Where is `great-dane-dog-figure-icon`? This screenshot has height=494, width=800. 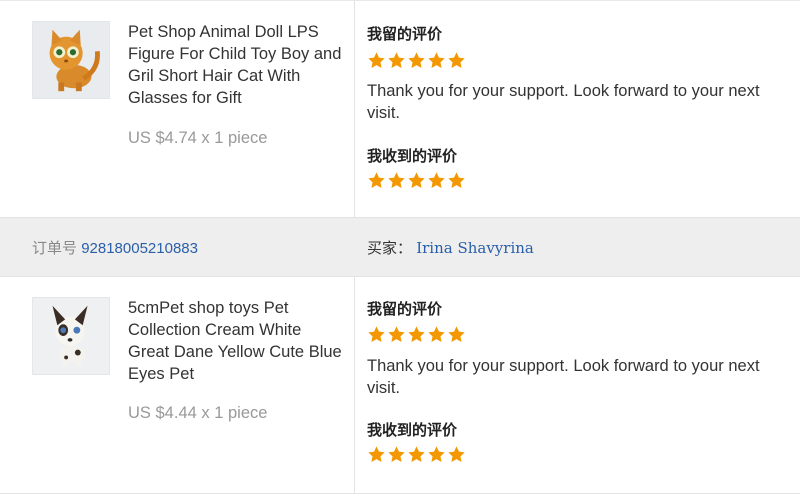
great-dane-dog-figure-icon is located at coordinates (71, 336).